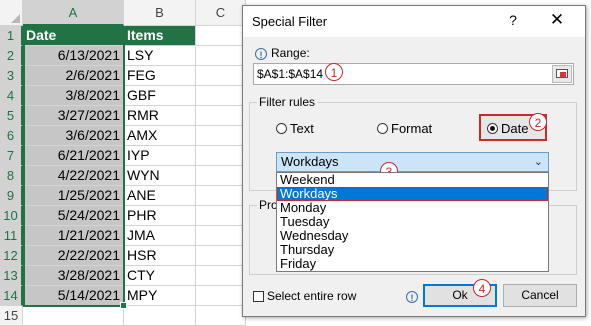  I want to click on item-cell: HSR, so click(160, 256).